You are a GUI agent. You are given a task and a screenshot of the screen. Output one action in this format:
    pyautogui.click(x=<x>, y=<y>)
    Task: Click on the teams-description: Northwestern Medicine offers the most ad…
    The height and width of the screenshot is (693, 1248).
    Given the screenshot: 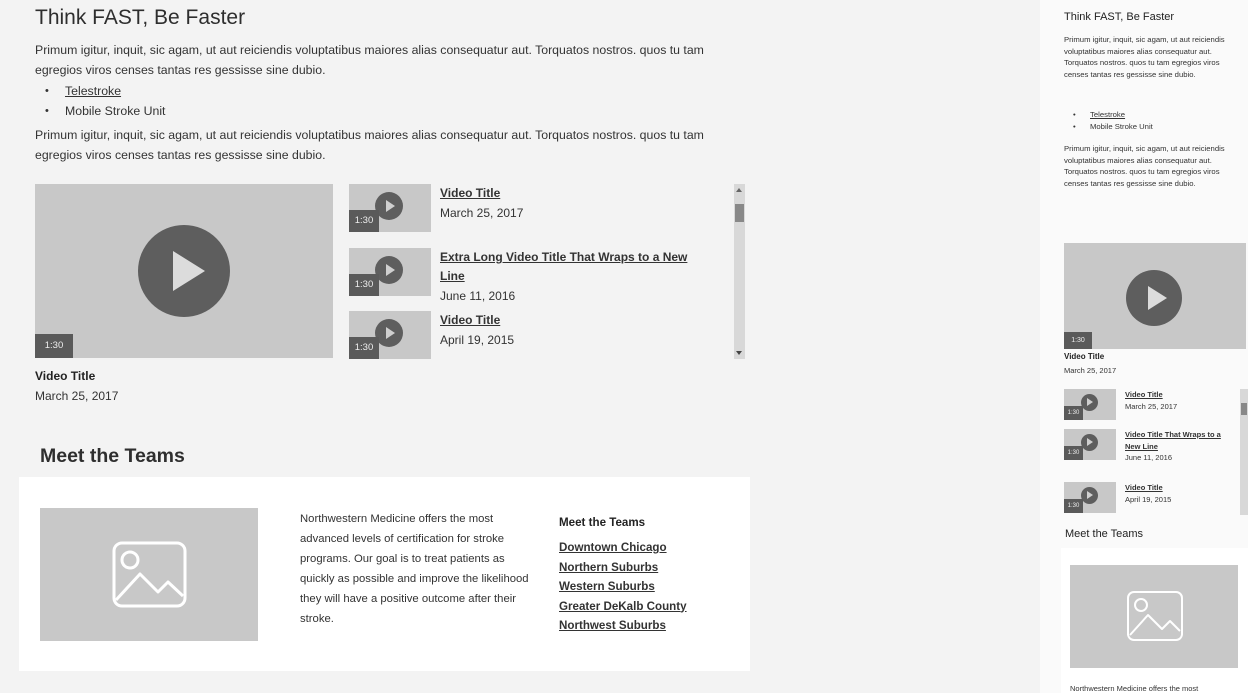 What is the action you would take?
    pyautogui.click(x=414, y=569)
    